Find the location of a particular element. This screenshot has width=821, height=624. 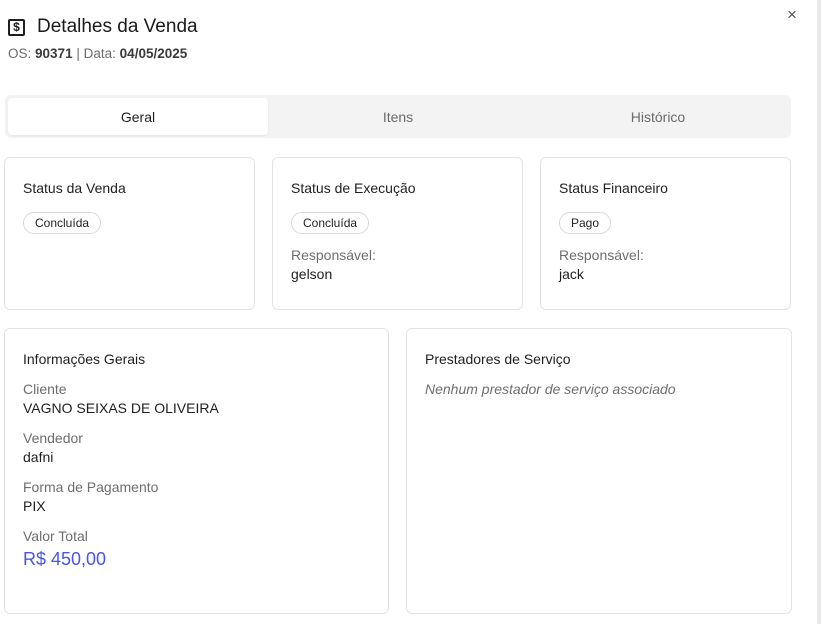

vendedor-label: Vendedor is located at coordinates (53, 438).